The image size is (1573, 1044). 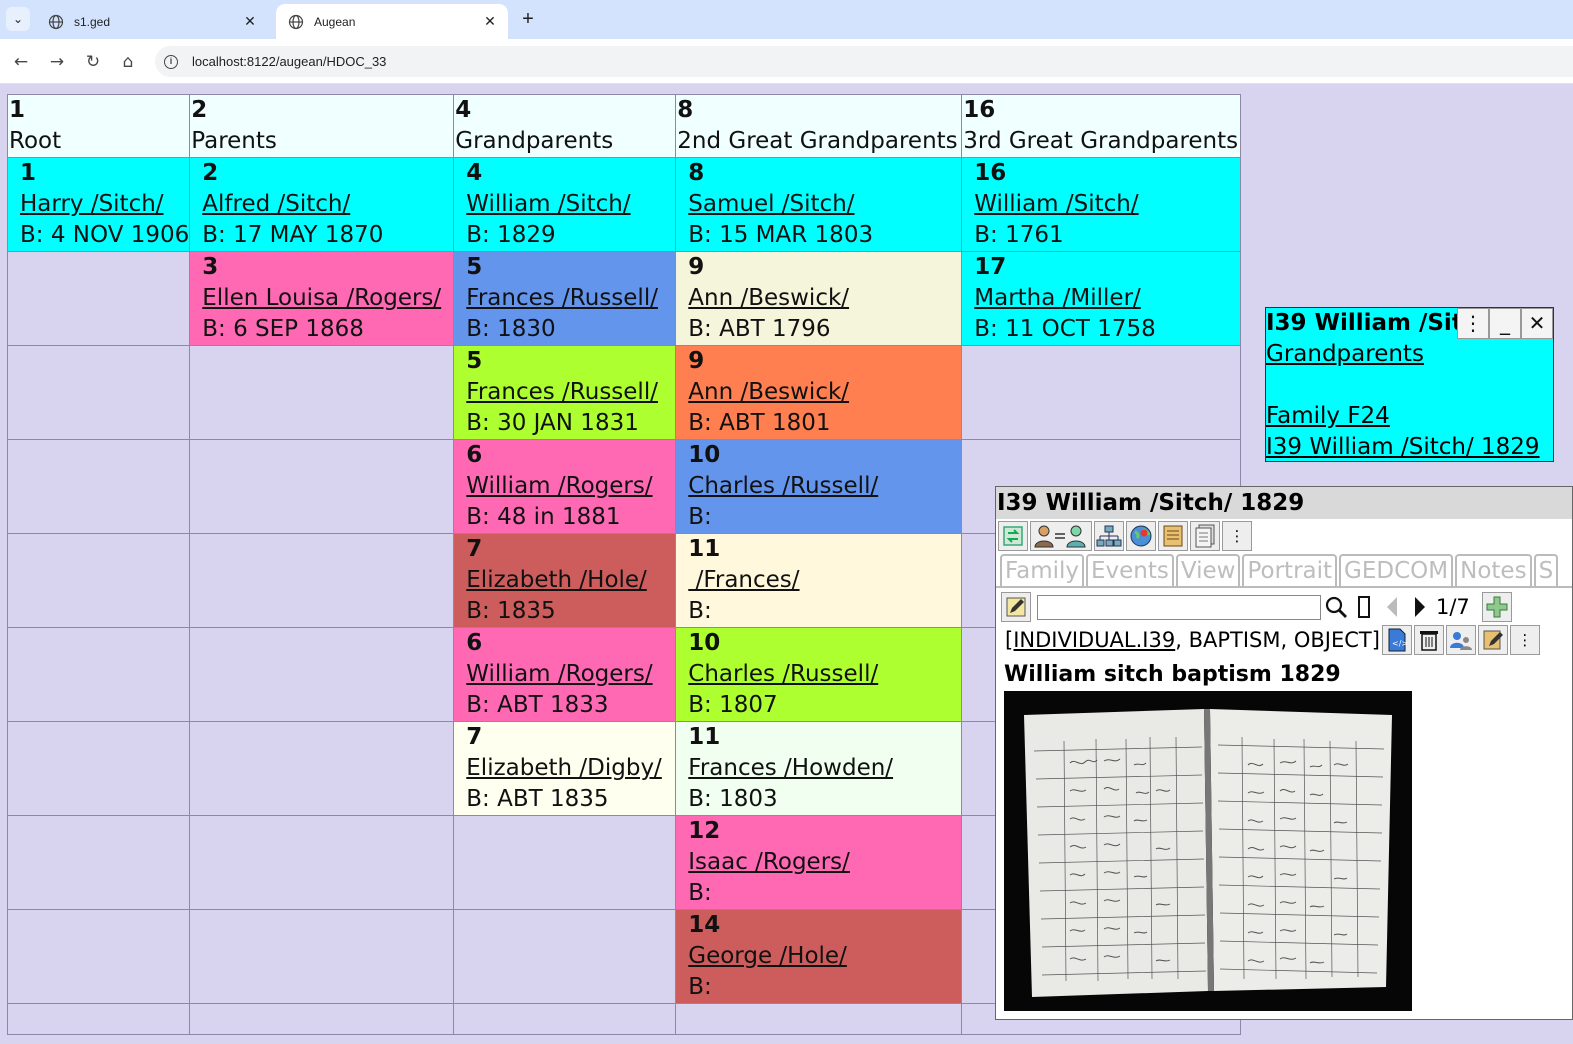 What do you see at coordinates (128, 62) in the screenshot?
I see `home-icon: ⌂` at bounding box center [128, 62].